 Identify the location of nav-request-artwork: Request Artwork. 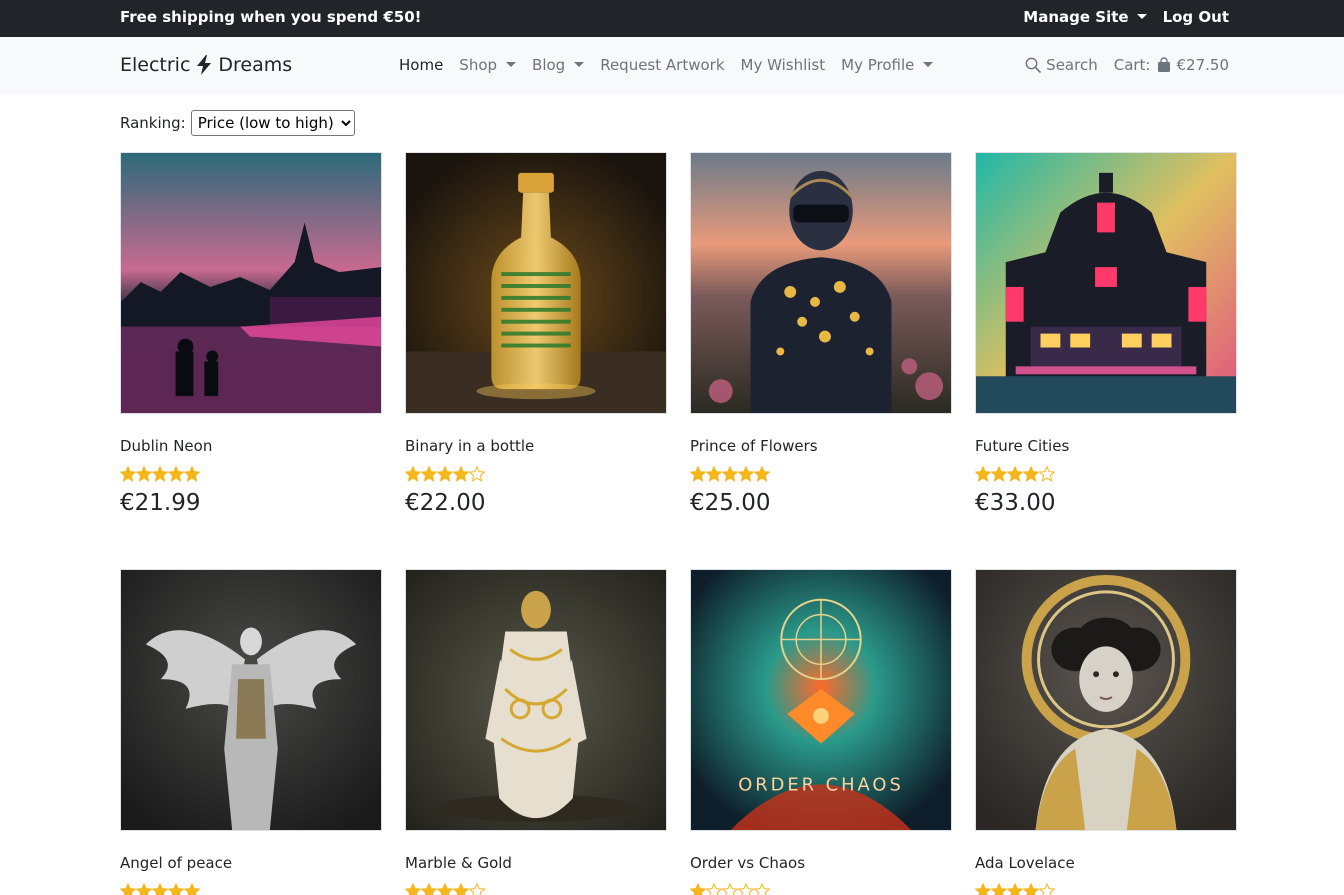
(662, 65).